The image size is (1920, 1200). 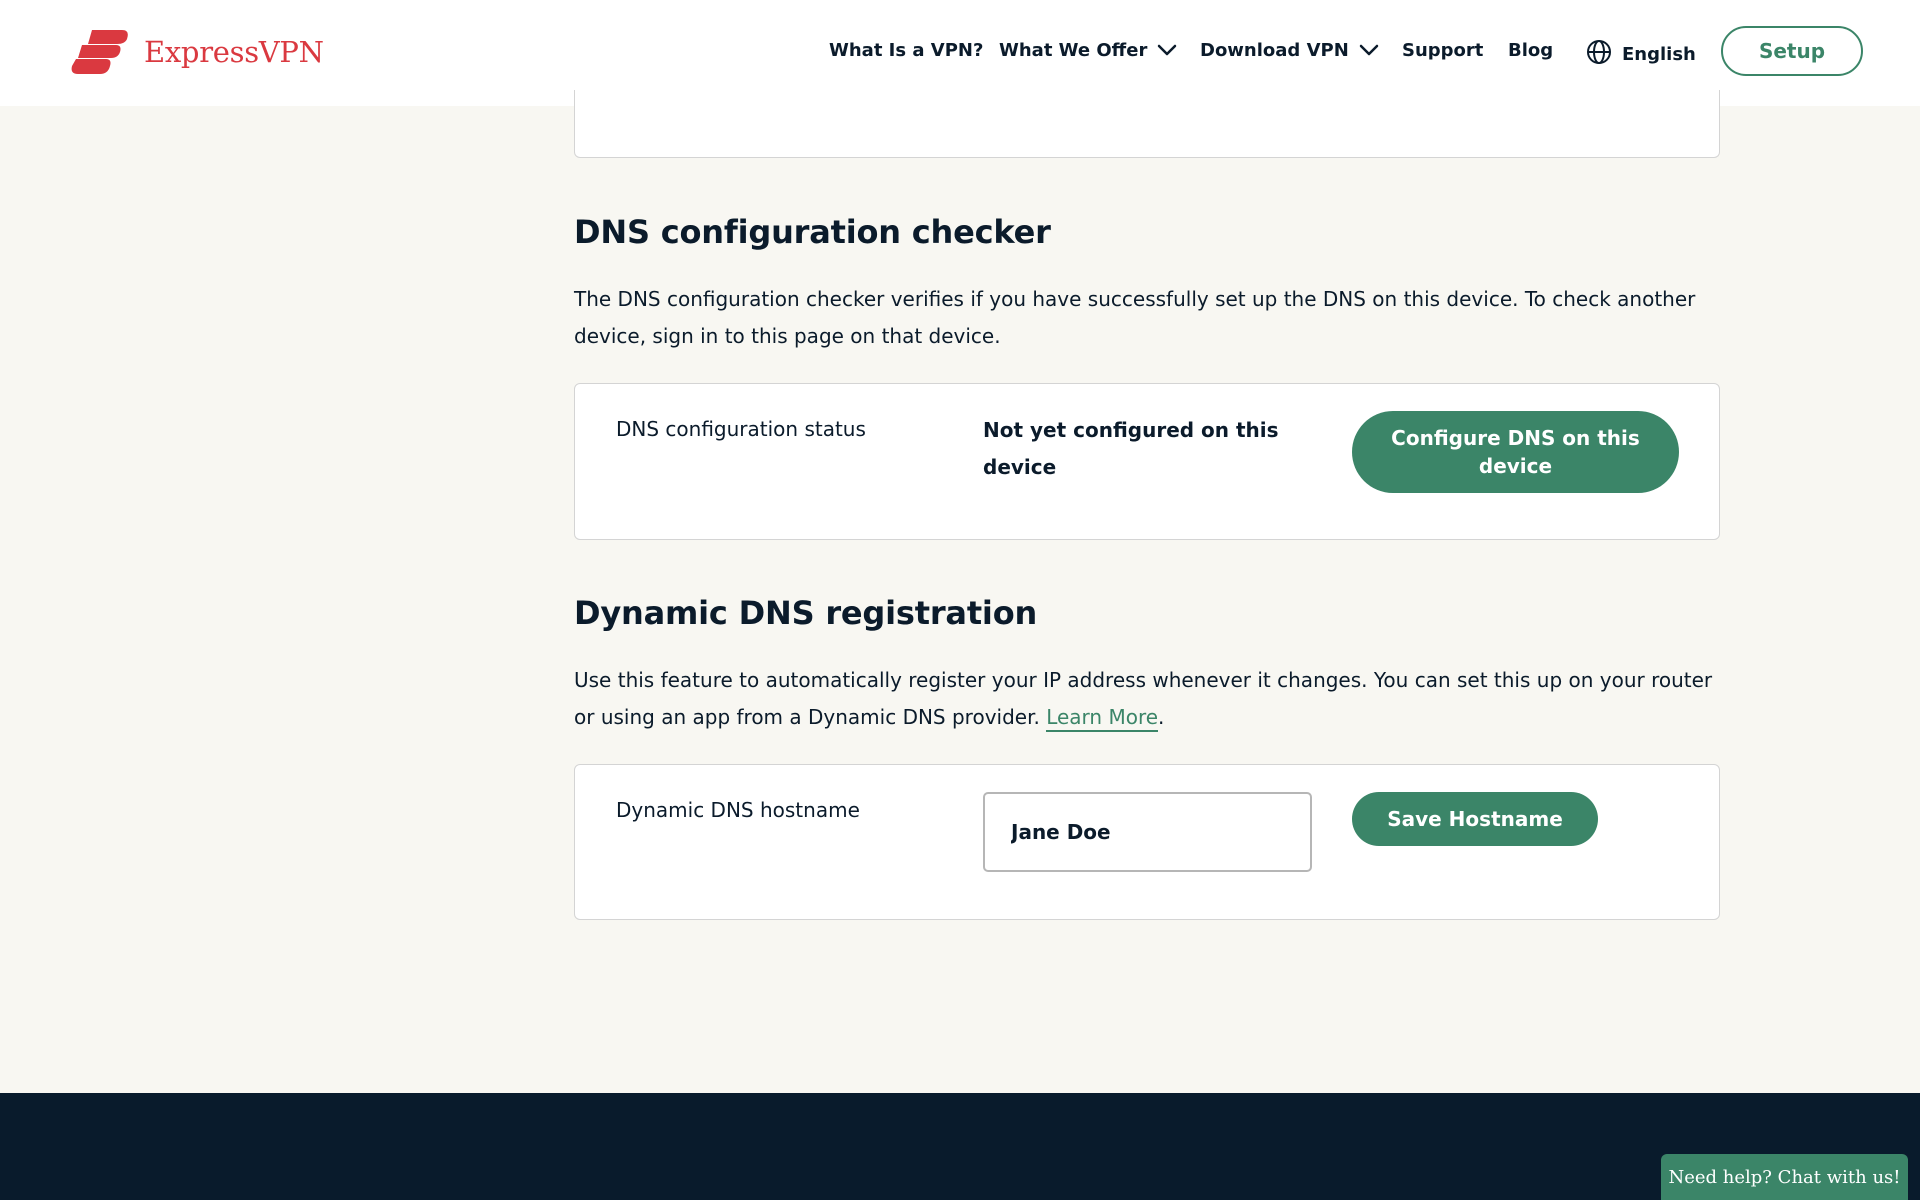 What do you see at coordinates (1659, 54) in the screenshot?
I see `language-label: English` at bounding box center [1659, 54].